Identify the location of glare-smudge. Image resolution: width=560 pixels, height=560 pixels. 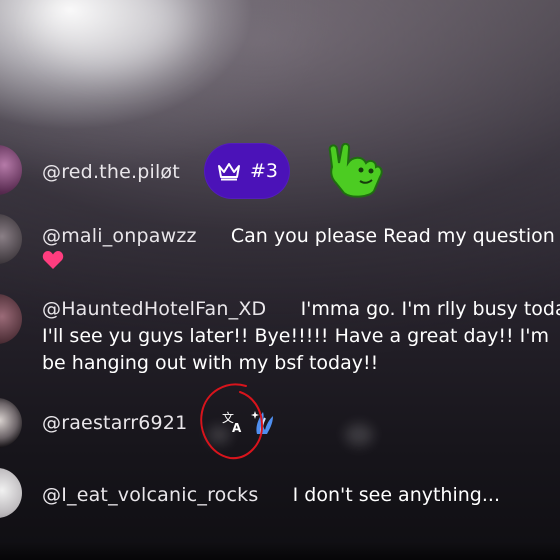
(115, 35).